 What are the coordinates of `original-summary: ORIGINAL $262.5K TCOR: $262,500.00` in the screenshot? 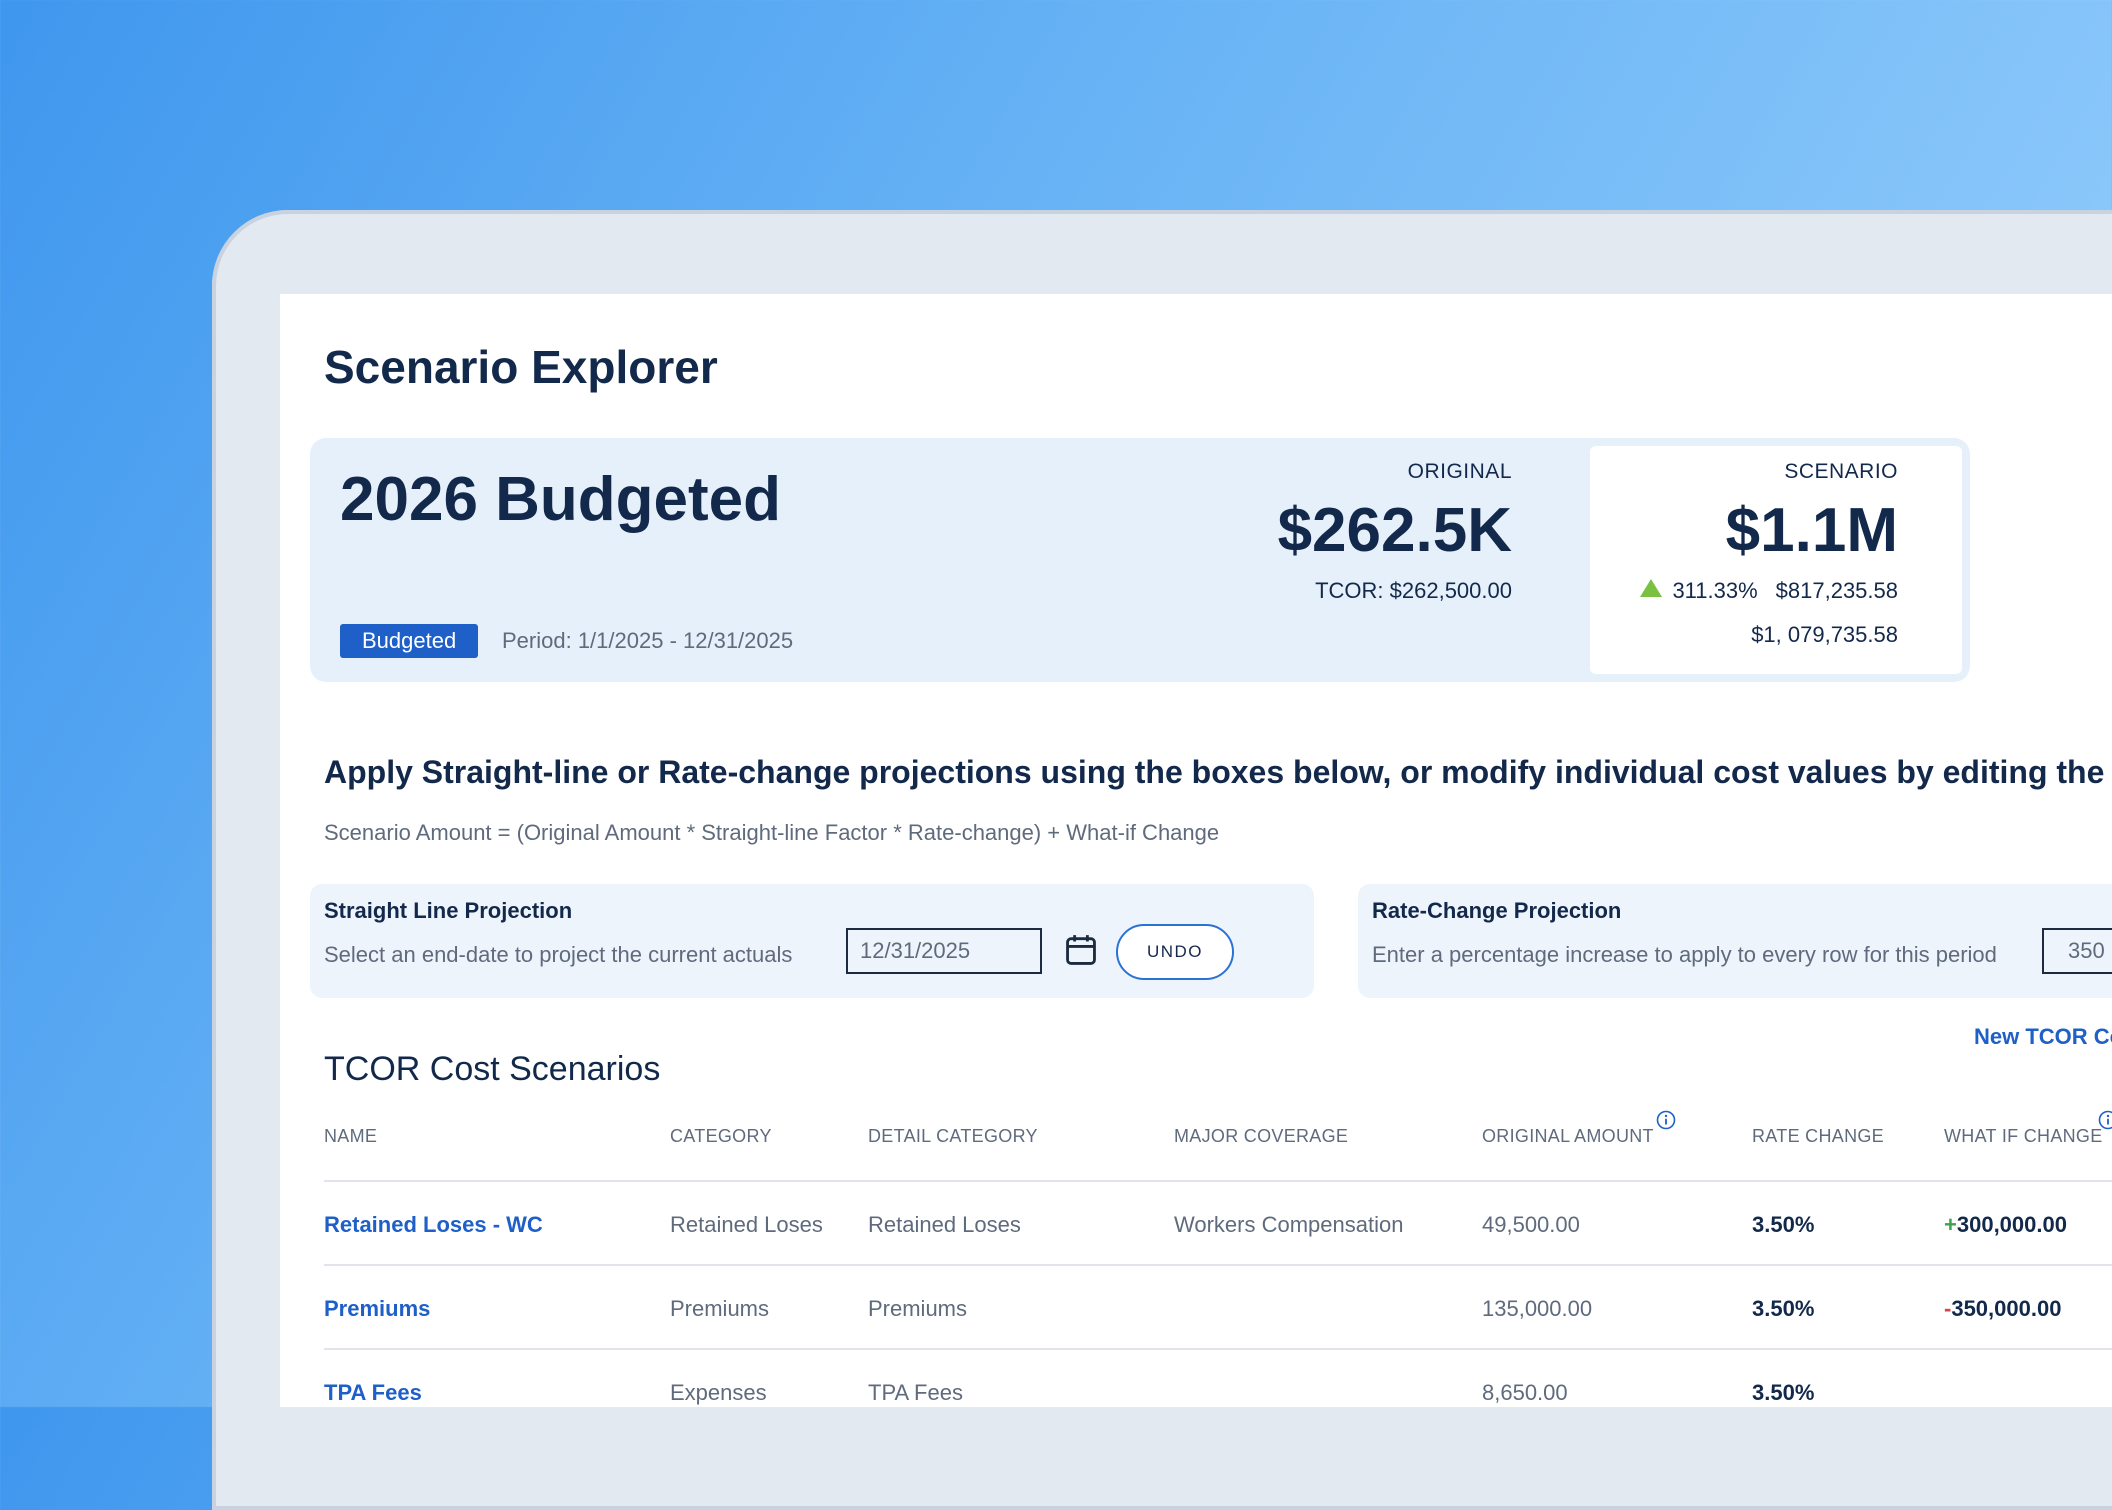 It's located at (1395, 532).